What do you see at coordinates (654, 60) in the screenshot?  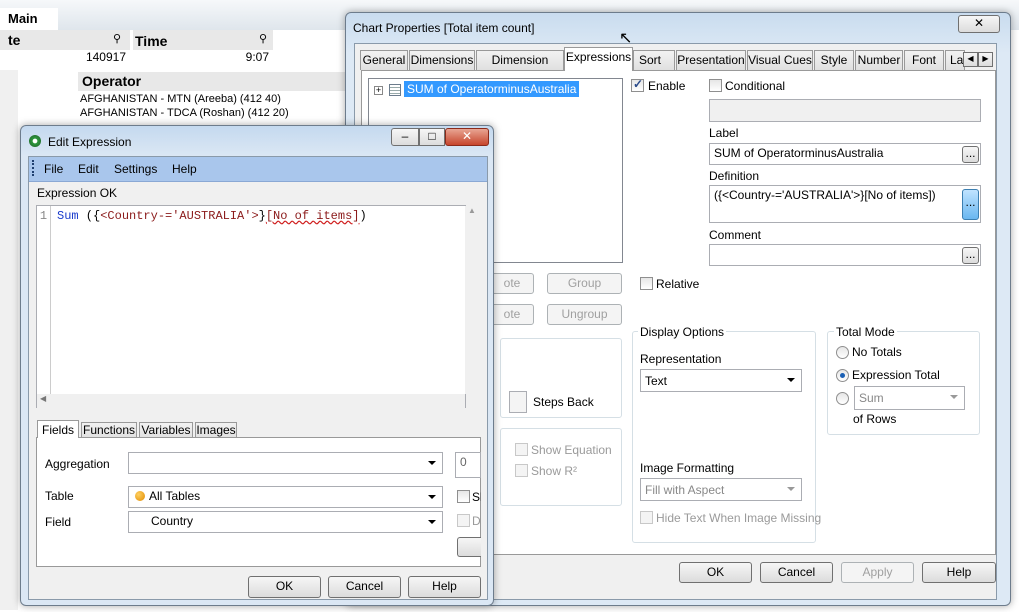 I see `tab-sort: Sort` at bounding box center [654, 60].